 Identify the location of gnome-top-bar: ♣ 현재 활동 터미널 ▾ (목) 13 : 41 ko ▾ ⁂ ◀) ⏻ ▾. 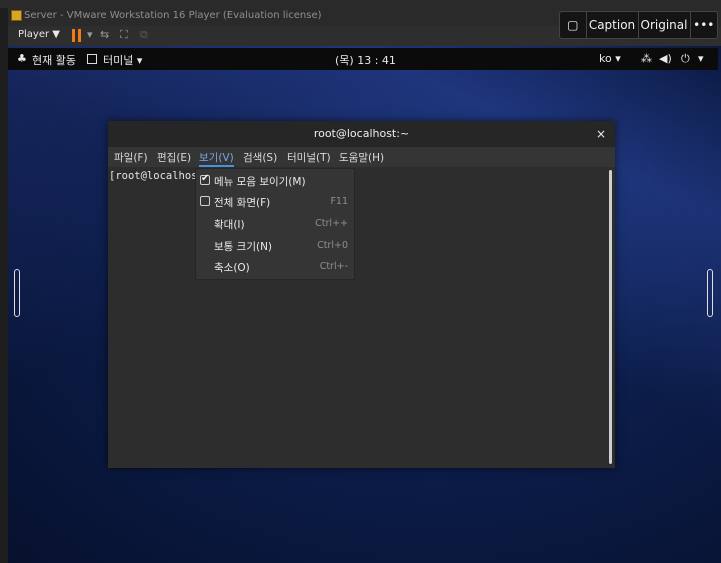
(363, 59).